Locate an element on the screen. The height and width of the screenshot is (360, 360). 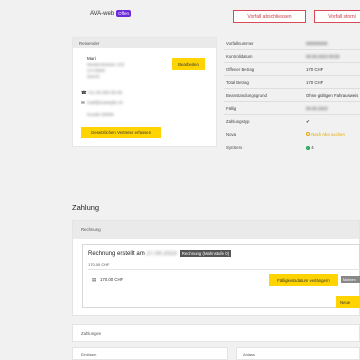
detail-label: Vorfallnummer is located at coordinates (240, 43).